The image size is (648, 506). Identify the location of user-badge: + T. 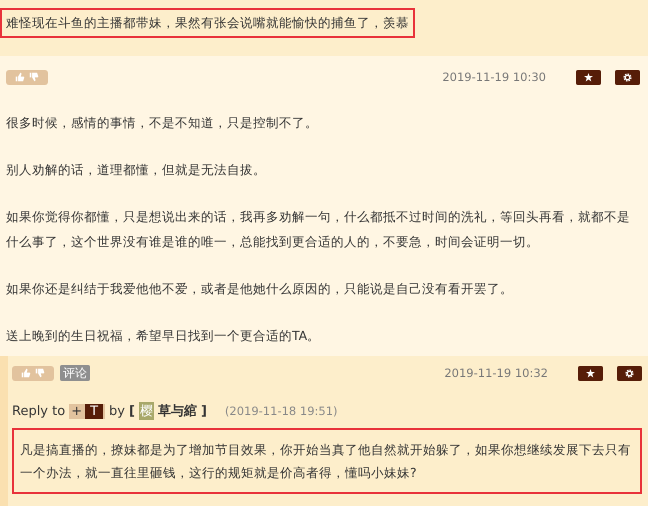
(87, 411).